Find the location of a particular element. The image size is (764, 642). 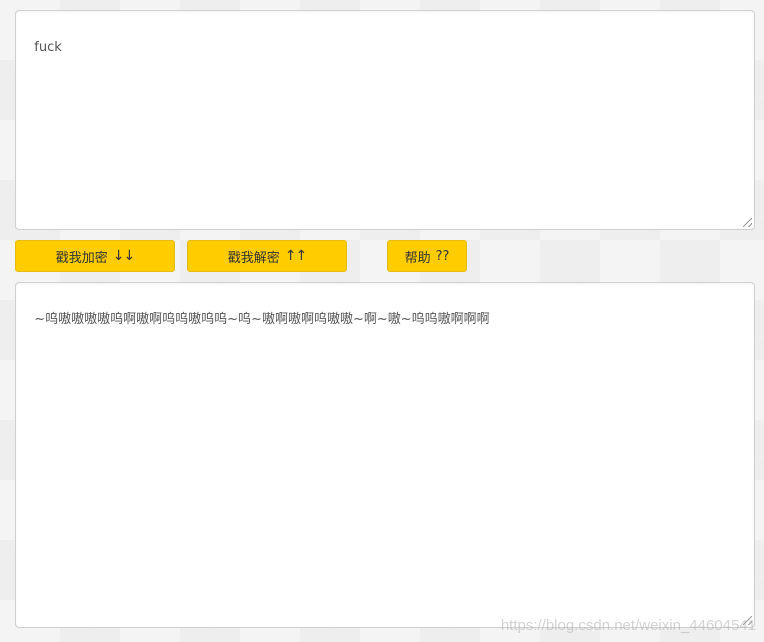

encrypt-button: 戳我加密 ↓↓ is located at coordinates (95, 256).